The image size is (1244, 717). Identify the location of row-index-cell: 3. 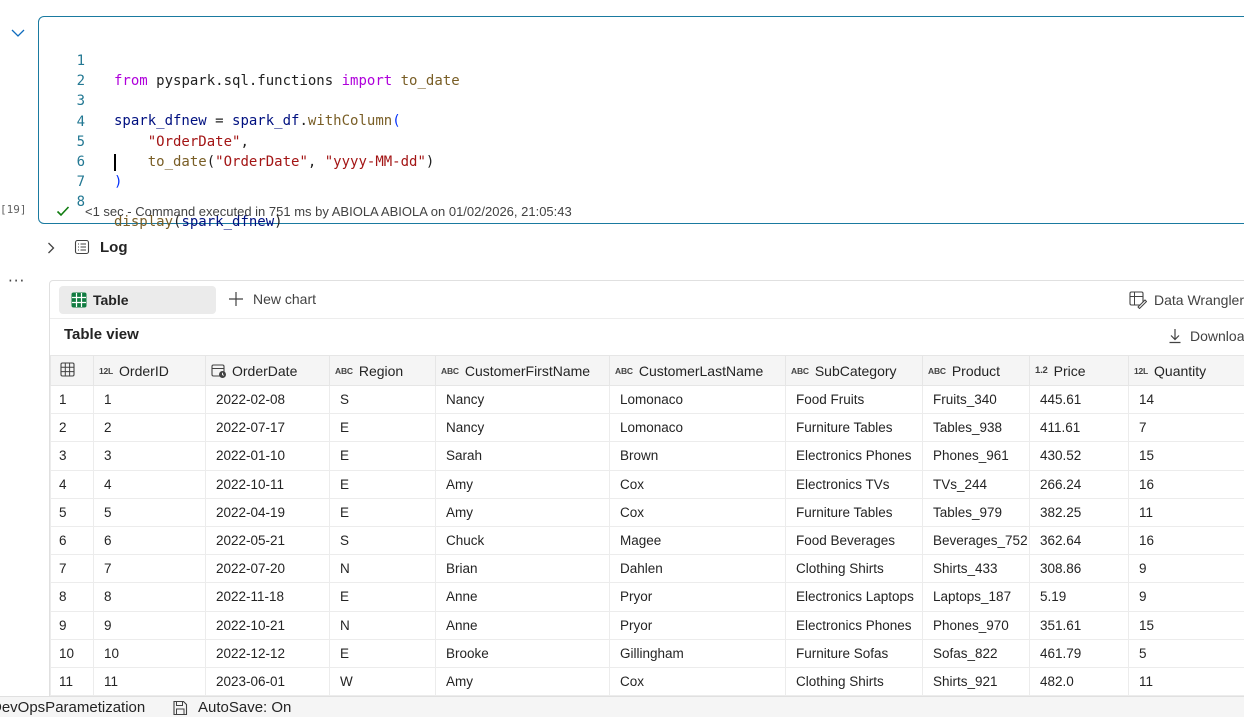
(72, 456).